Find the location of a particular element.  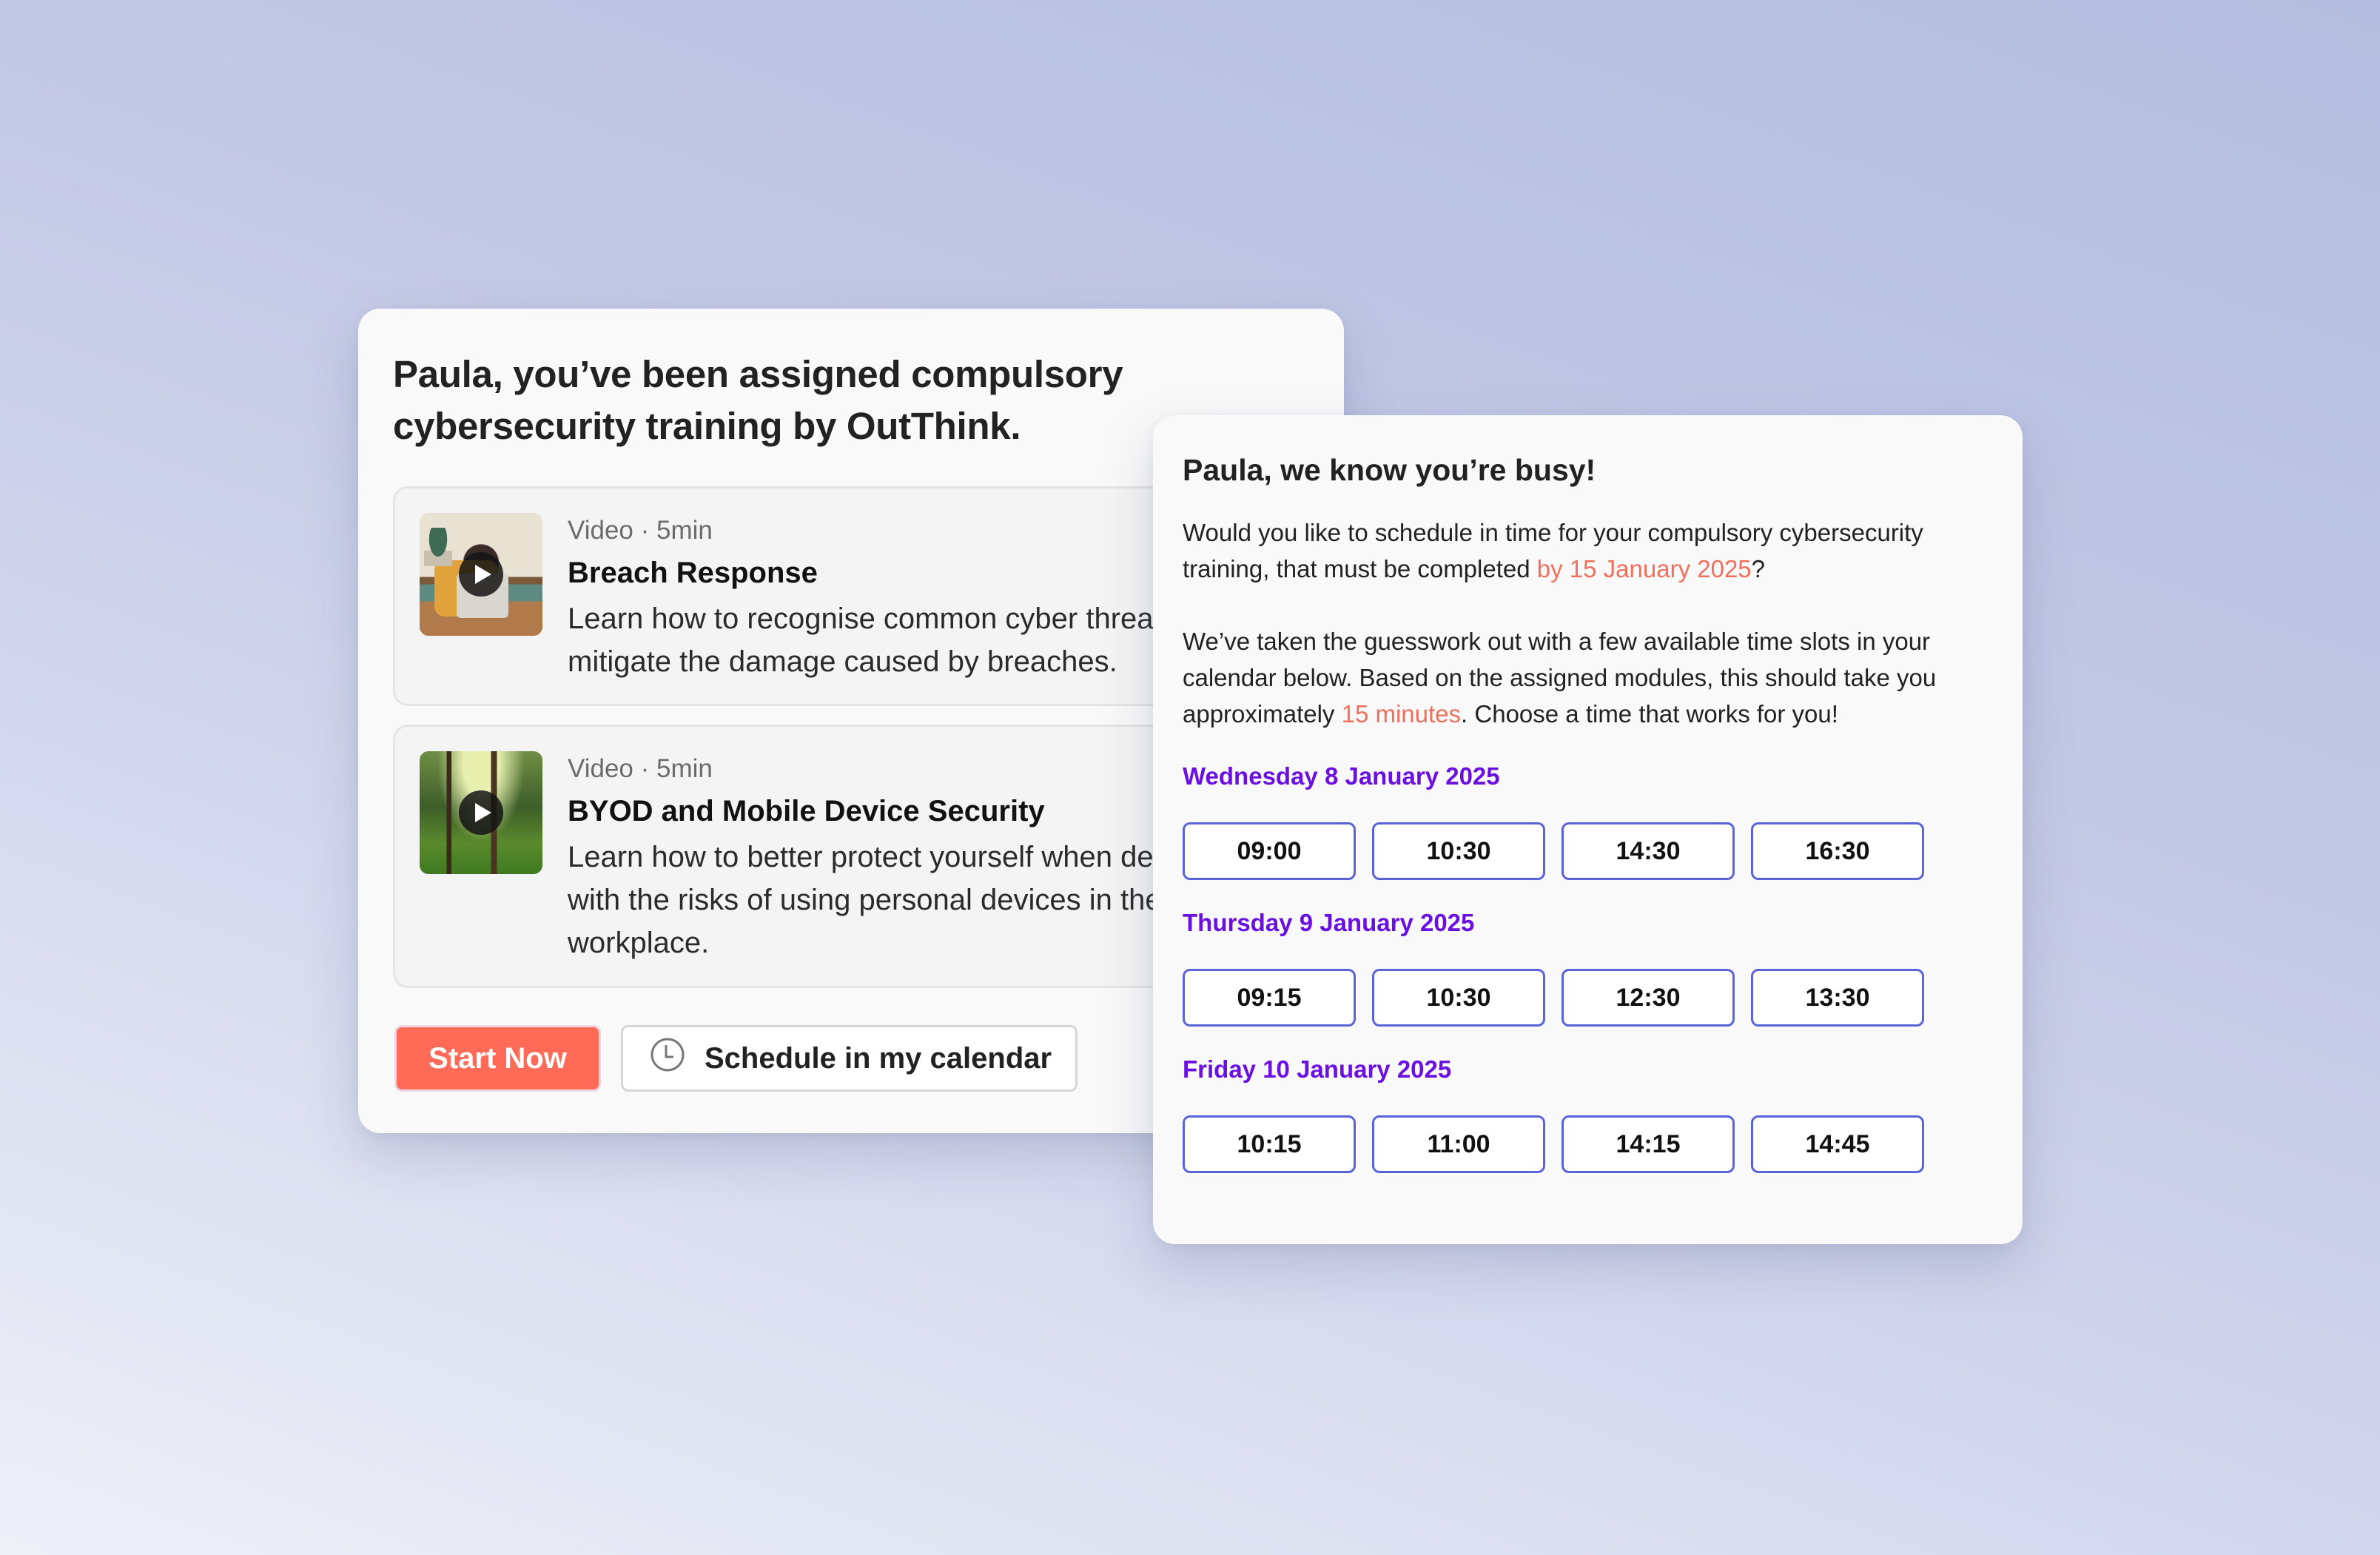

time-slot-button: 14:15 is located at coordinates (1648, 1144).